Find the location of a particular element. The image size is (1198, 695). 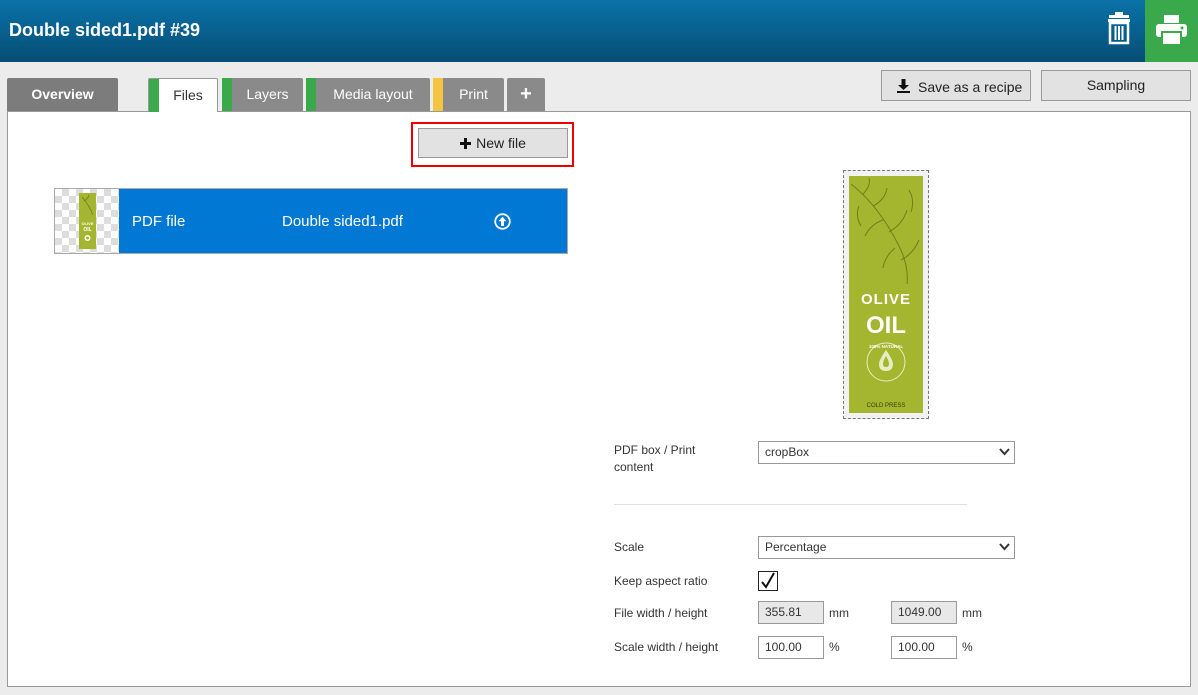

tab-files: Files is located at coordinates (183, 95).